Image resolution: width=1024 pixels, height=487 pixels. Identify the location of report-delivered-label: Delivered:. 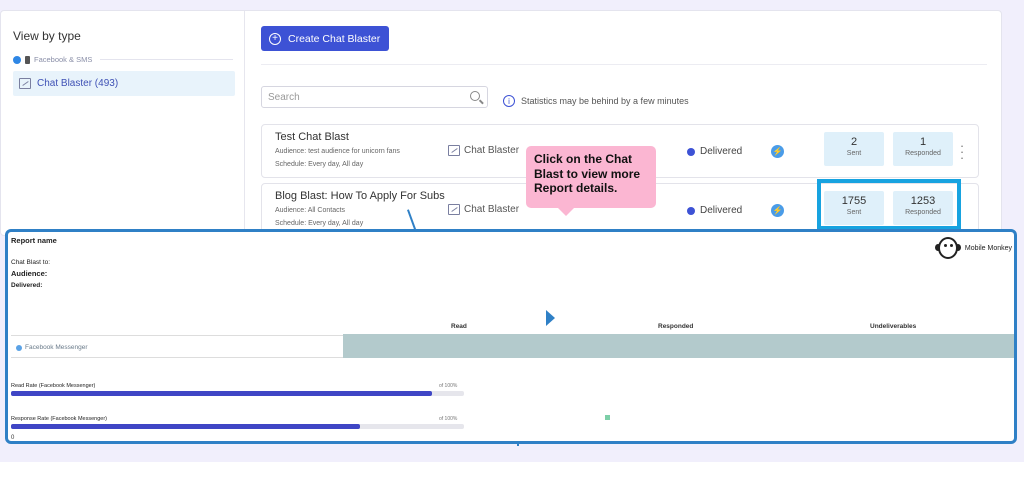
(27, 285).